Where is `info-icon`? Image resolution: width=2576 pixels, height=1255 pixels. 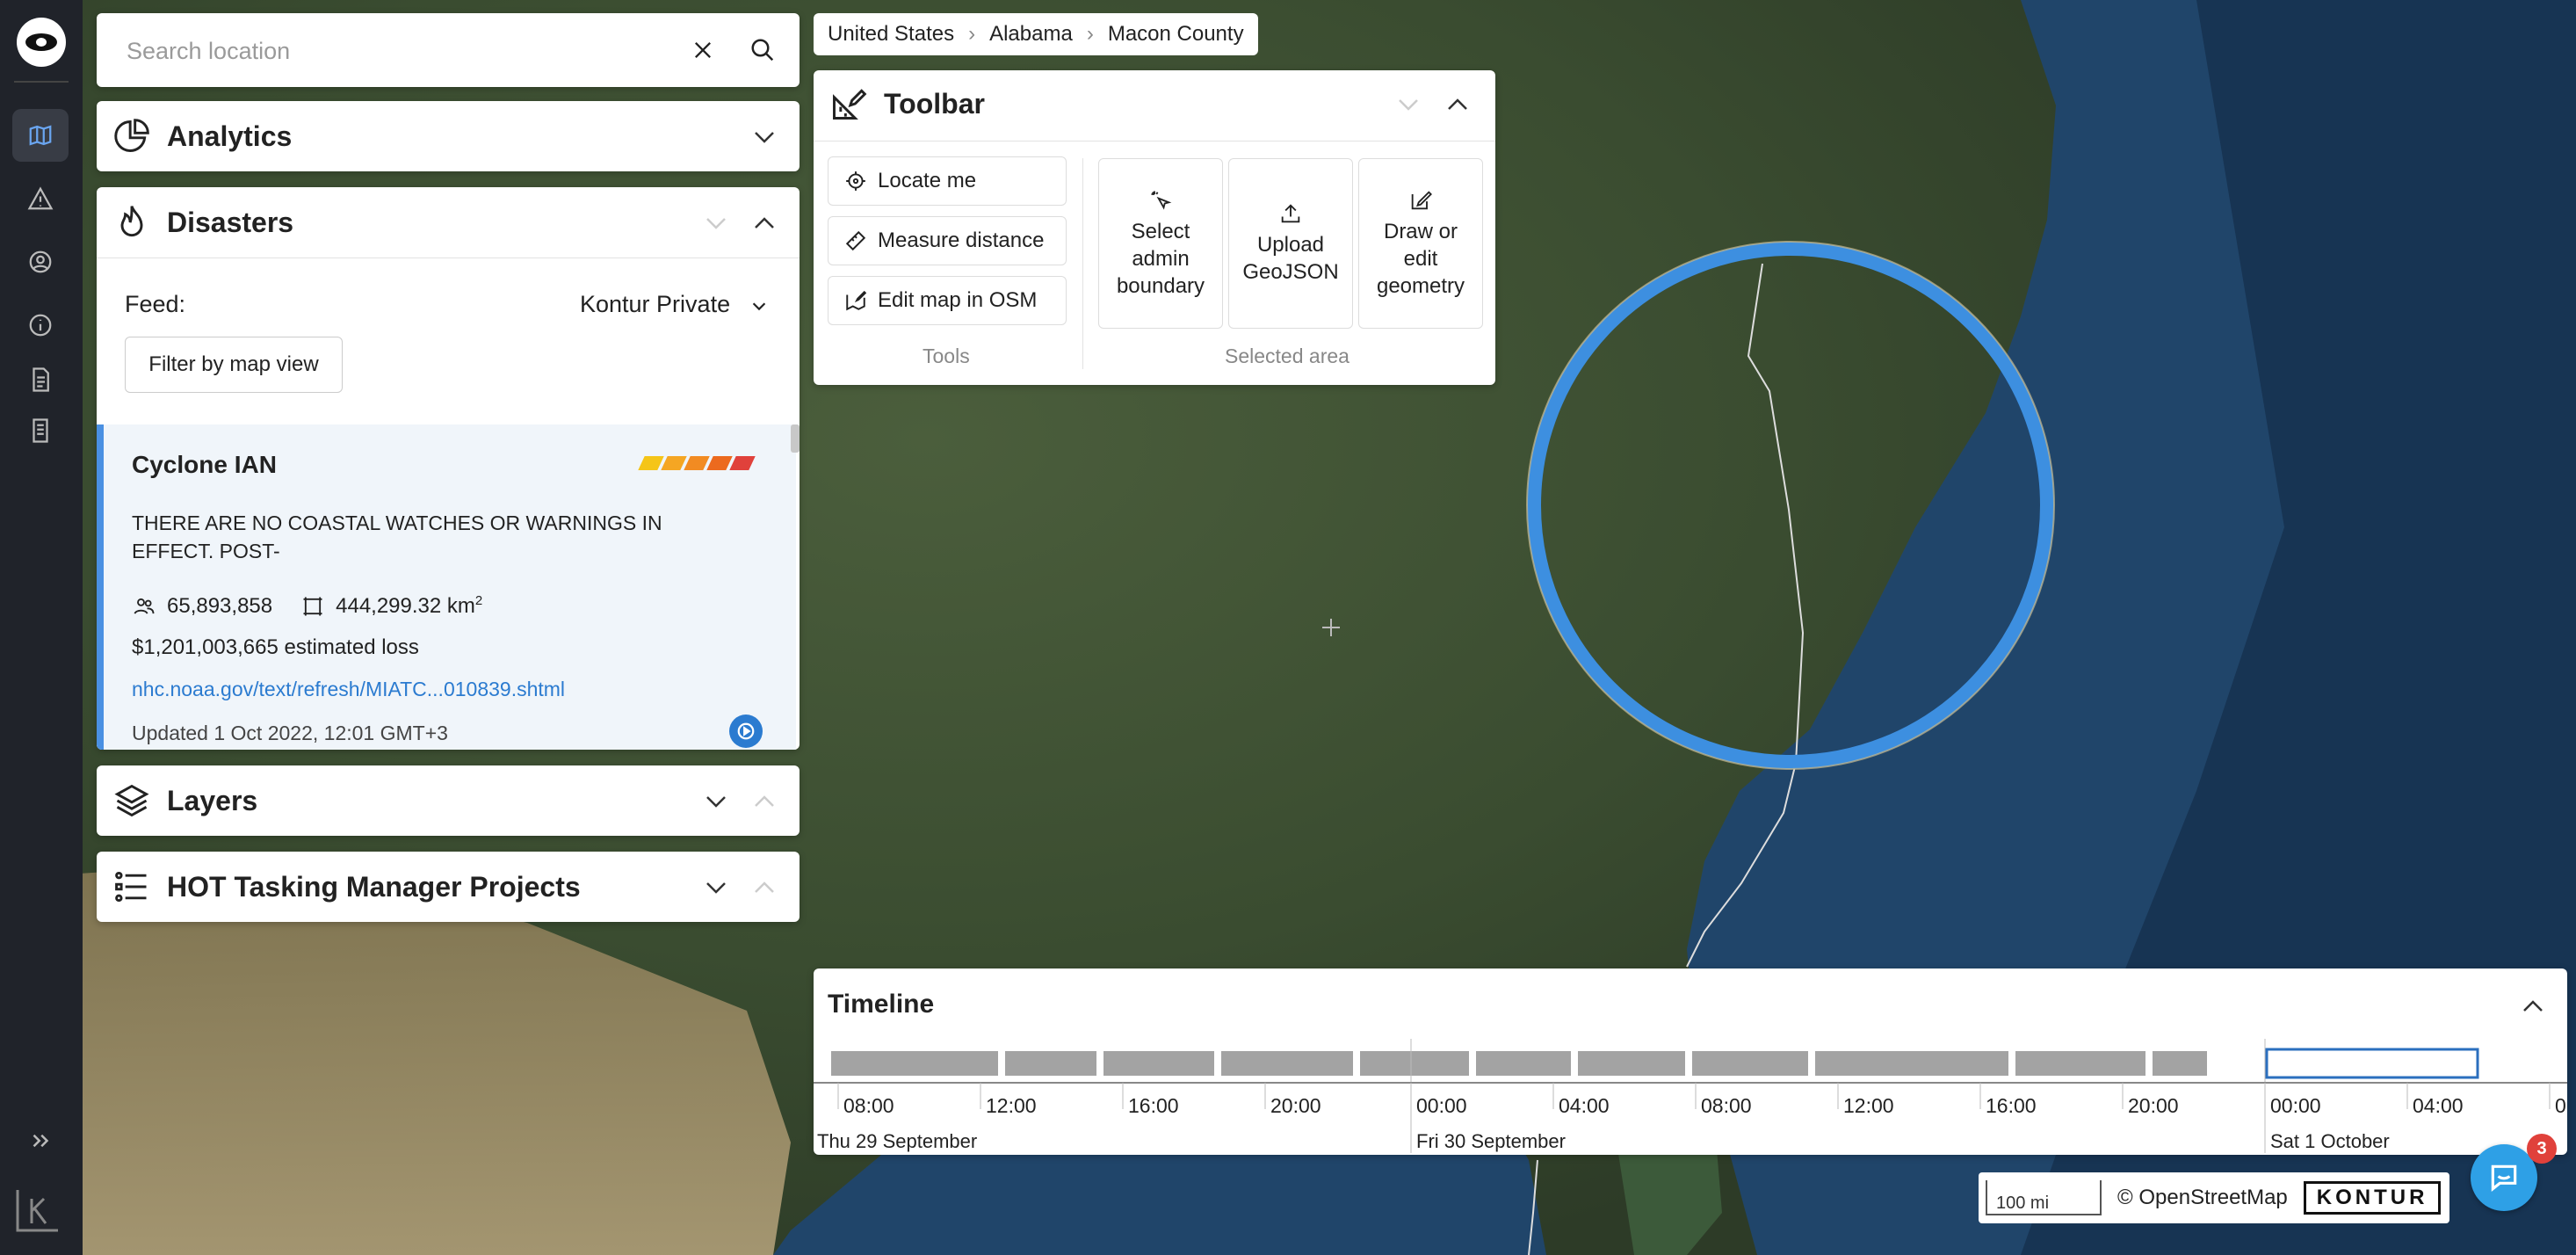
info-icon is located at coordinates (40, 325).